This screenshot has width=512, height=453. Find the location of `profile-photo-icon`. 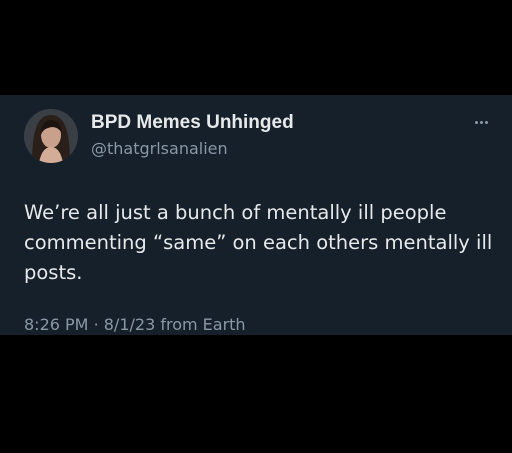

profile-photo-icon is located at coordinates (51, 136).